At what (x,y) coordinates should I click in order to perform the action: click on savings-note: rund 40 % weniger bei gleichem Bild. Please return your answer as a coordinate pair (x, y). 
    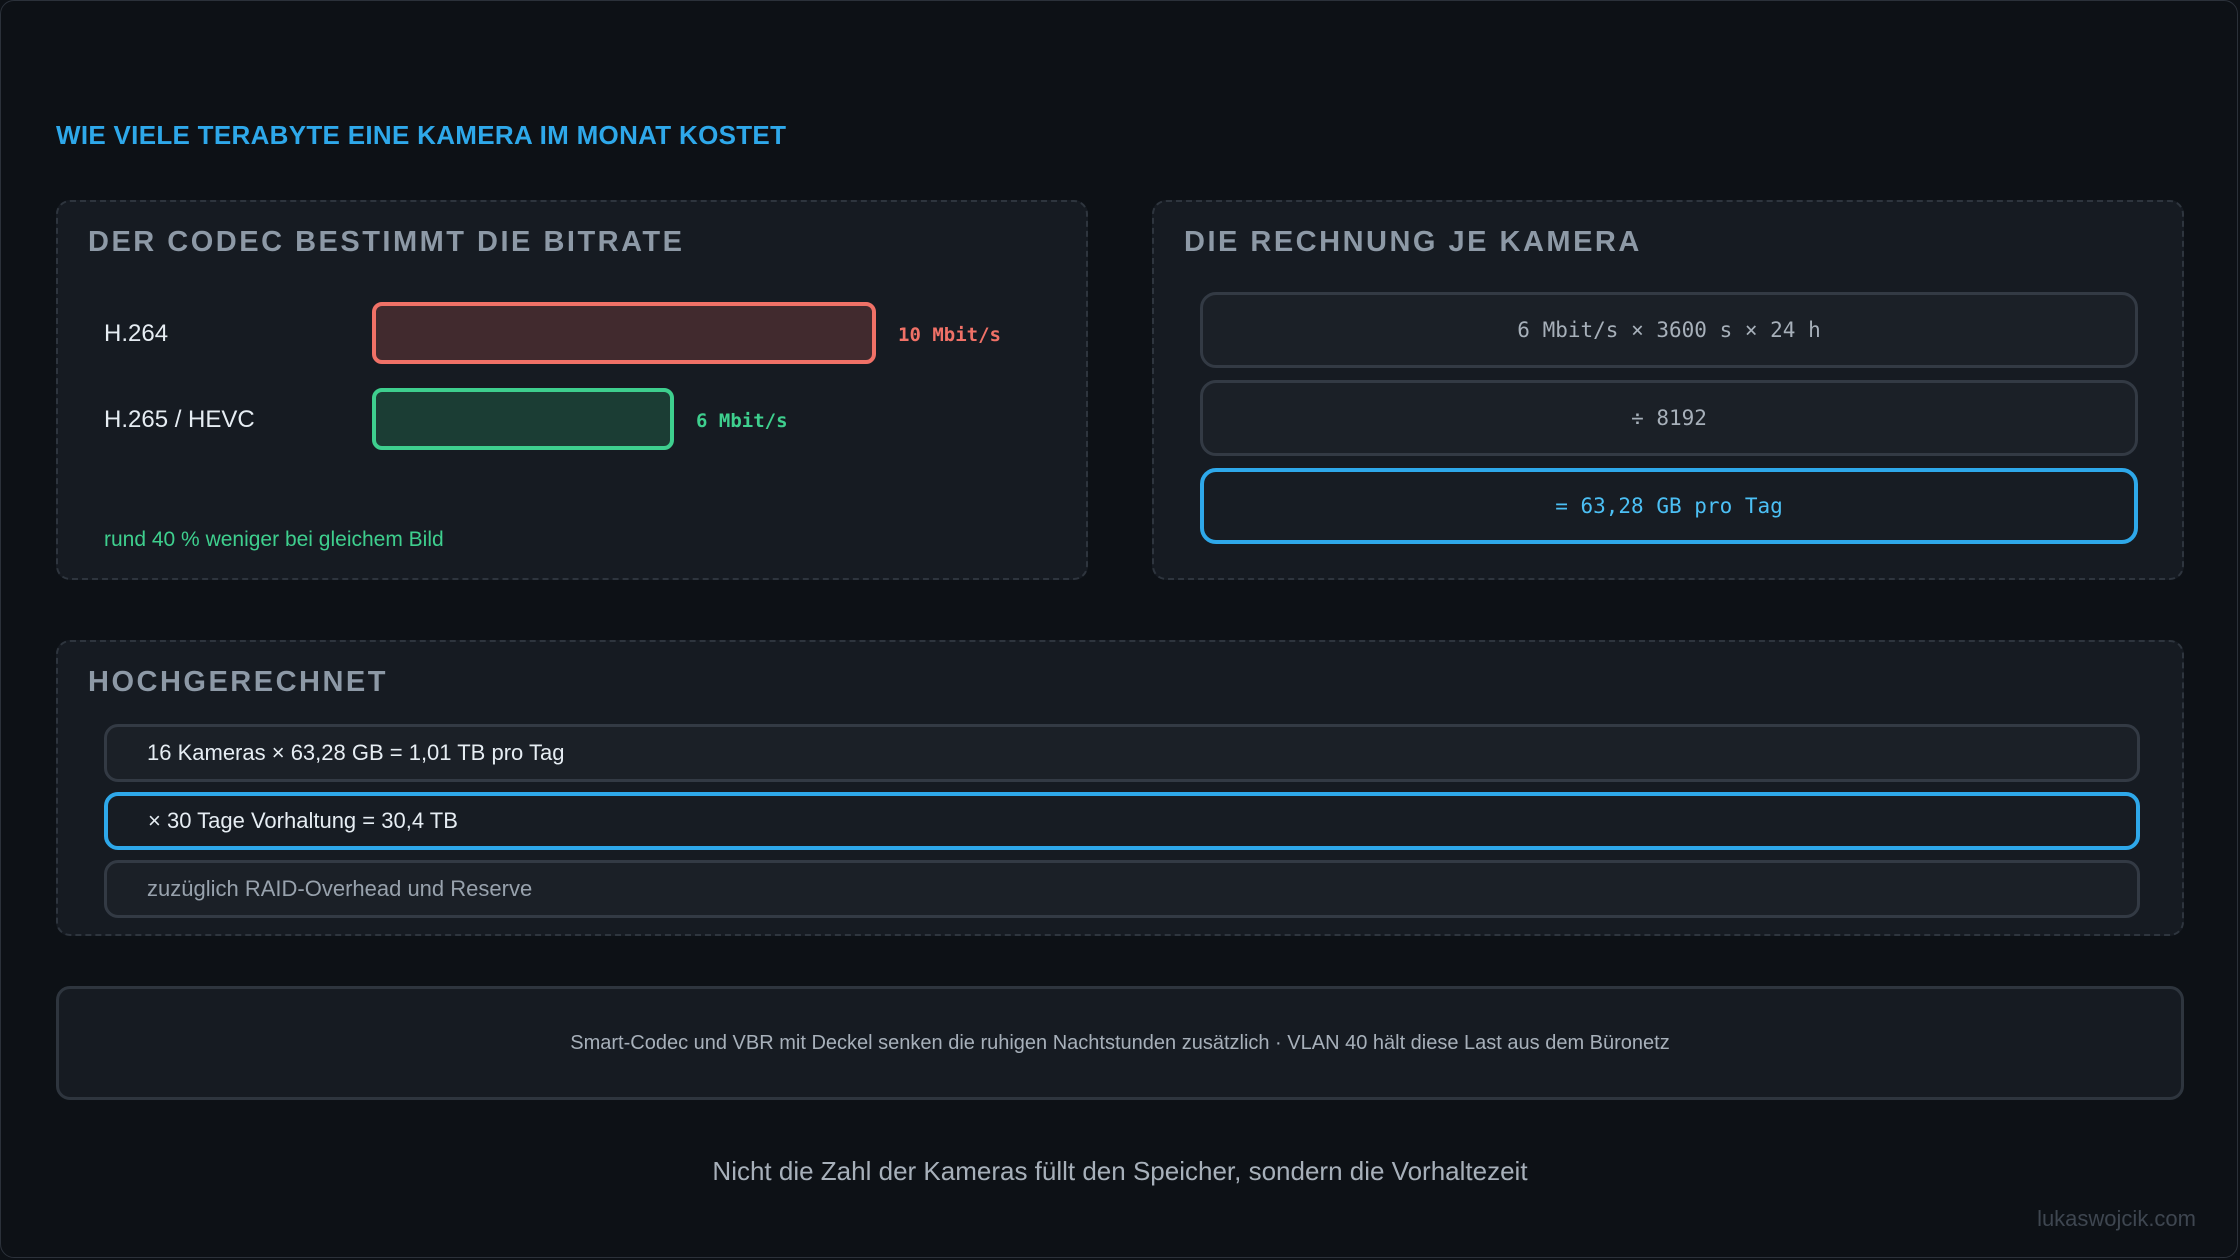
    Looking at the image, I should click on (274, 539).